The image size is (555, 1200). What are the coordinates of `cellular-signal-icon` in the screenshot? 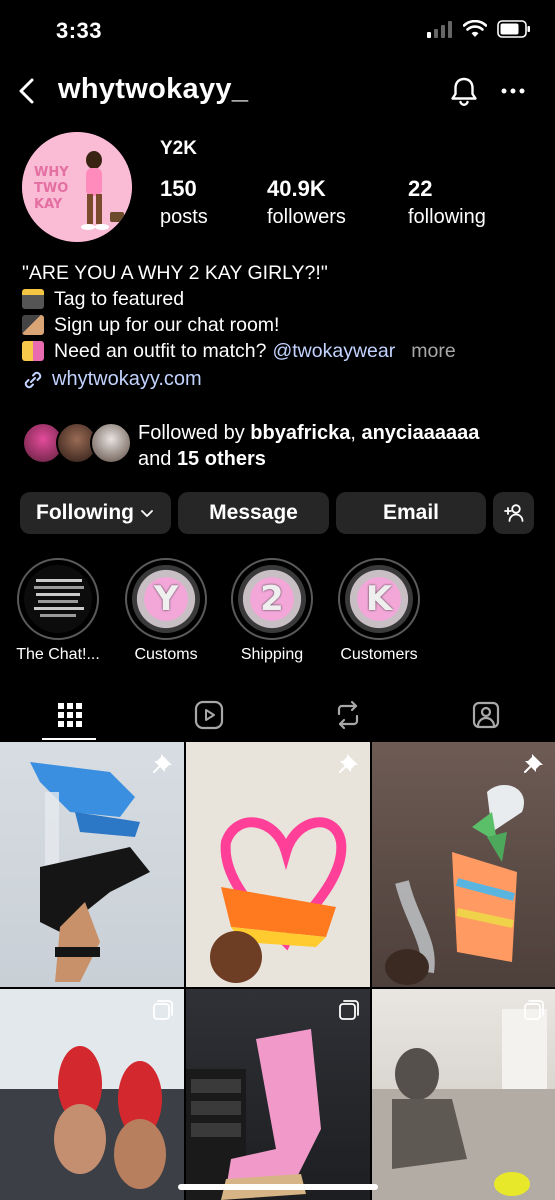 It's located at (439, 29).